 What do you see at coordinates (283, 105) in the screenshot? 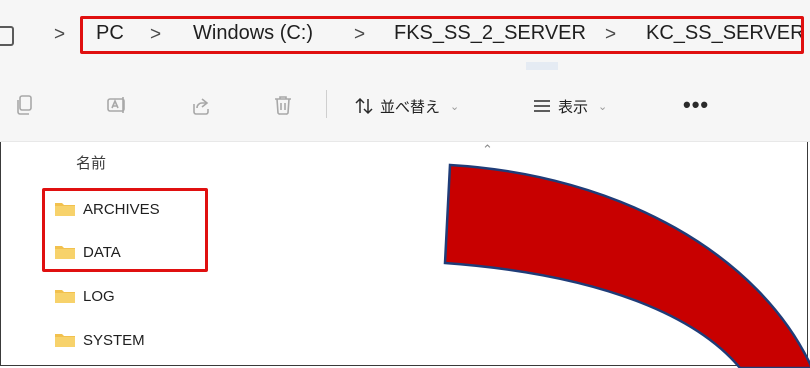
I see `delete-icon` at bounding box center [283, 105].